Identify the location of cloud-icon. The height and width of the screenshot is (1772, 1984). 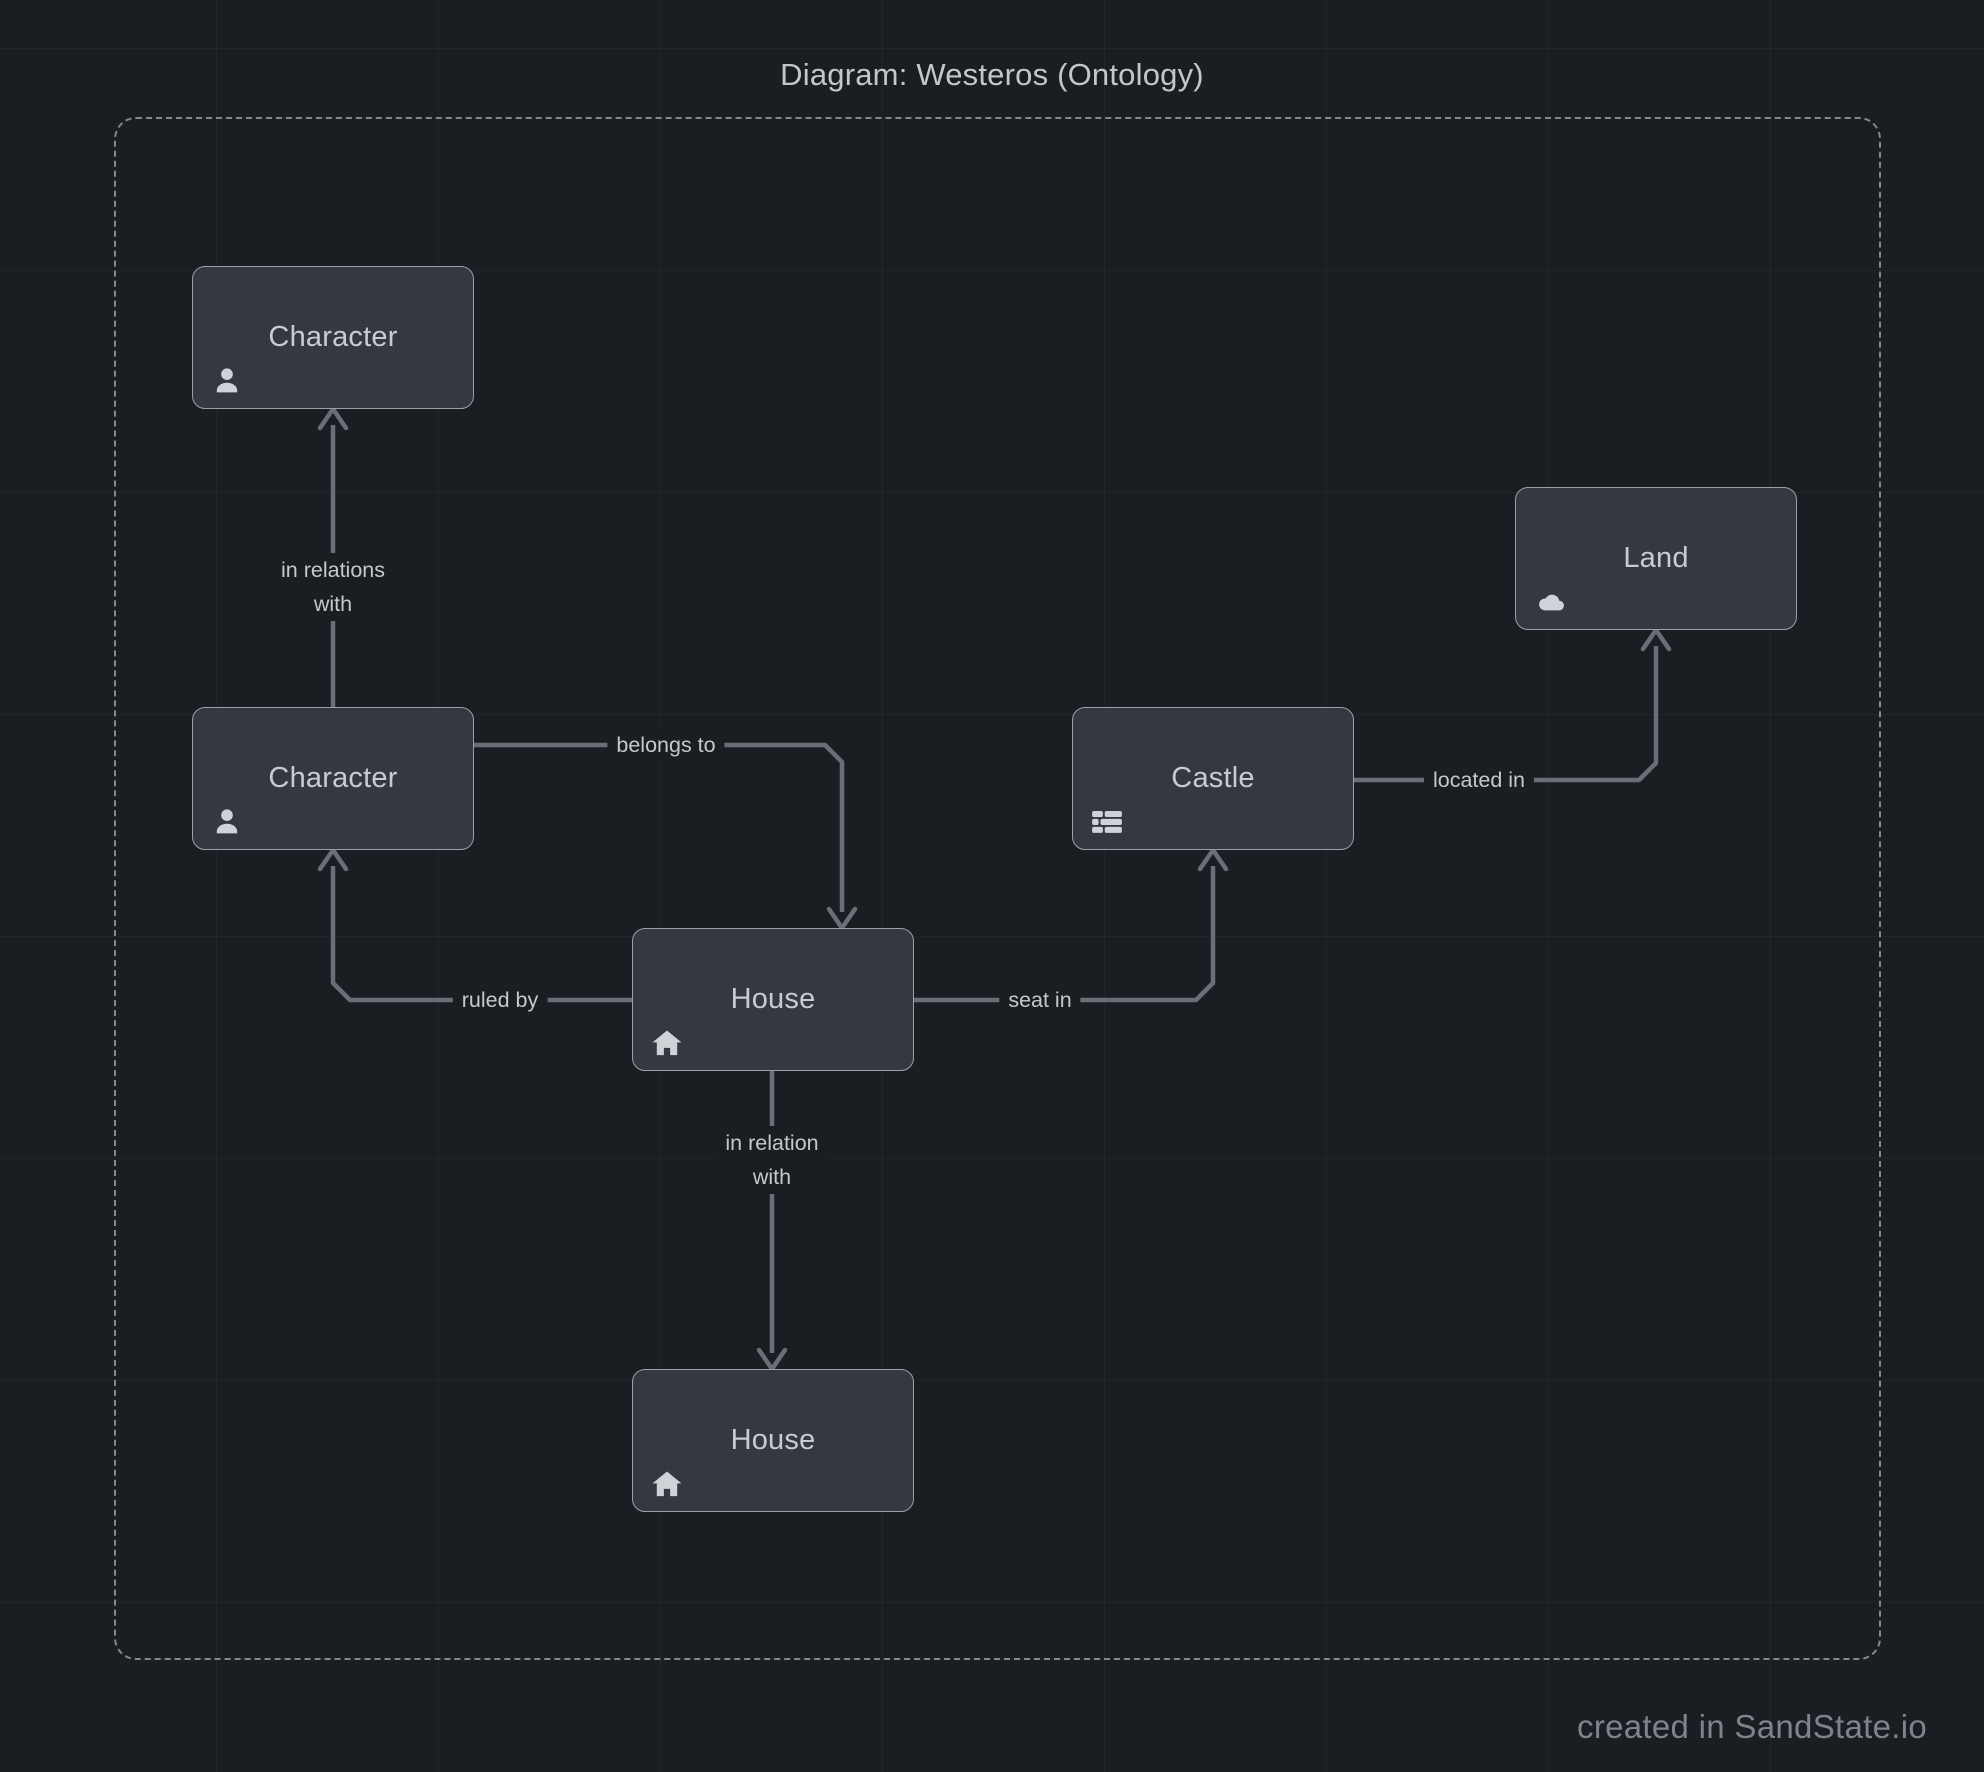
(1550, 602).